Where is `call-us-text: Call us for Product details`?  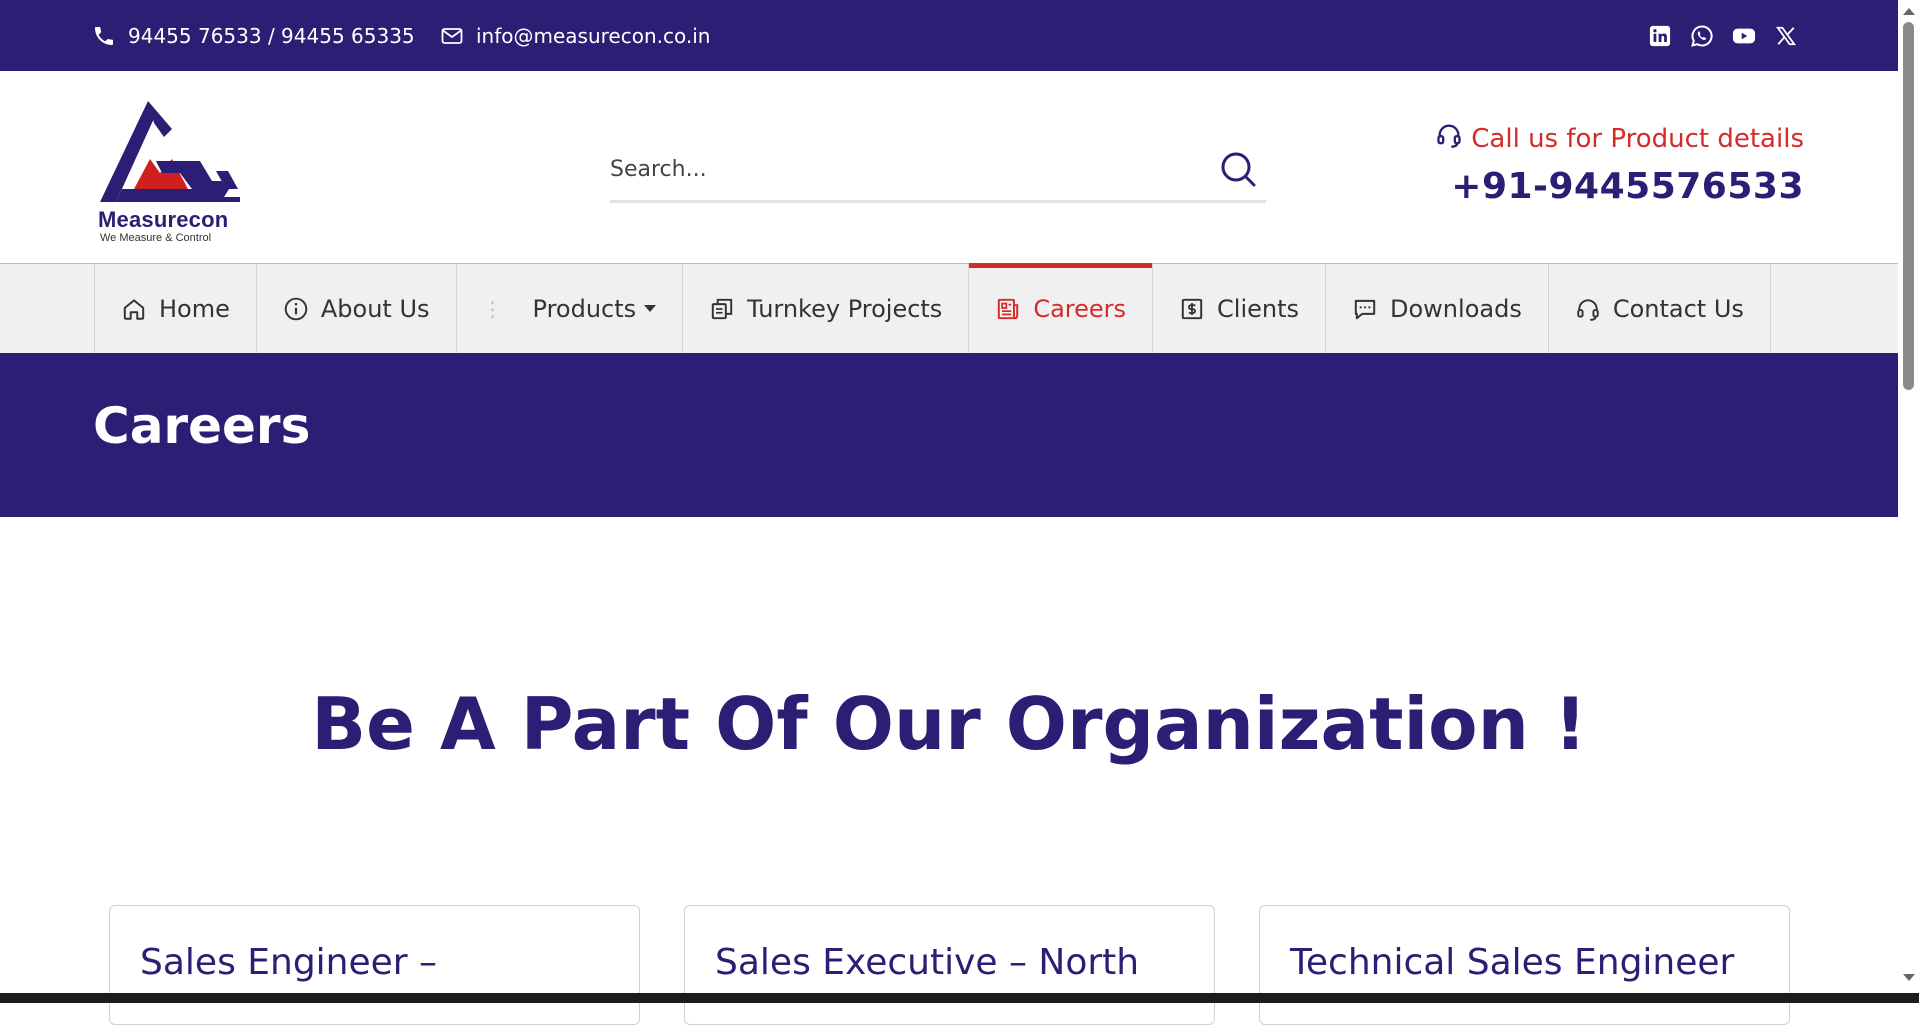
call-us-text: Call us for Product details is located at coordinates (1637, 138).